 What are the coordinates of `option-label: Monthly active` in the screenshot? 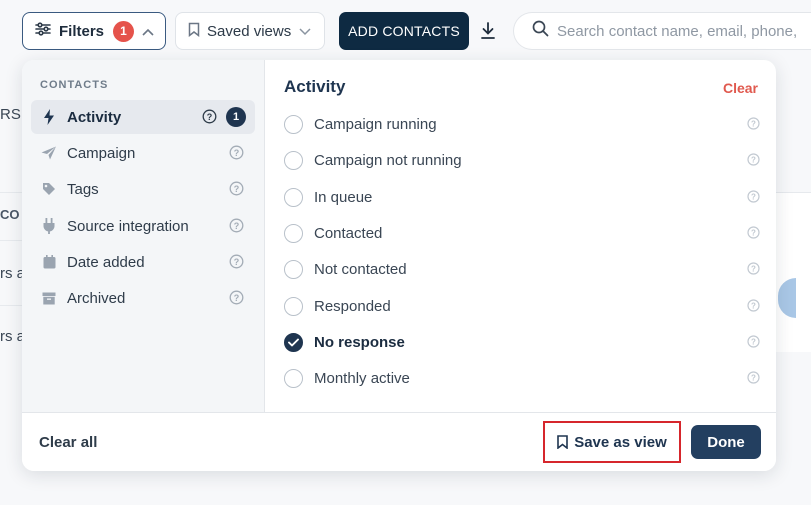 It's located at (362, 378).